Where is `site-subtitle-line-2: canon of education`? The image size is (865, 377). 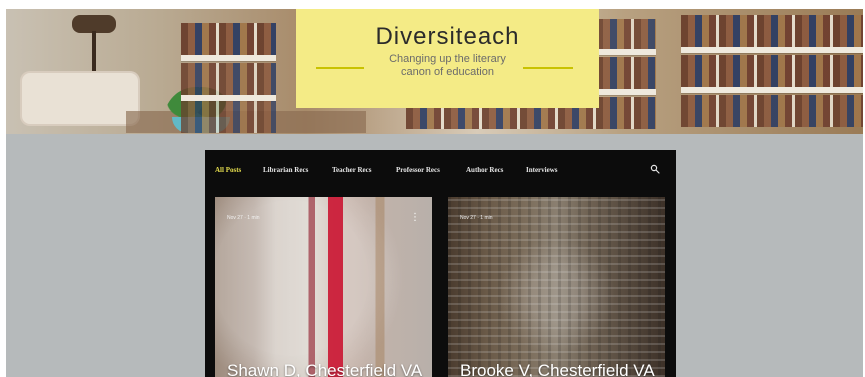
site-subtitle-line-2: canon of education is located at coordinates (447, 72).